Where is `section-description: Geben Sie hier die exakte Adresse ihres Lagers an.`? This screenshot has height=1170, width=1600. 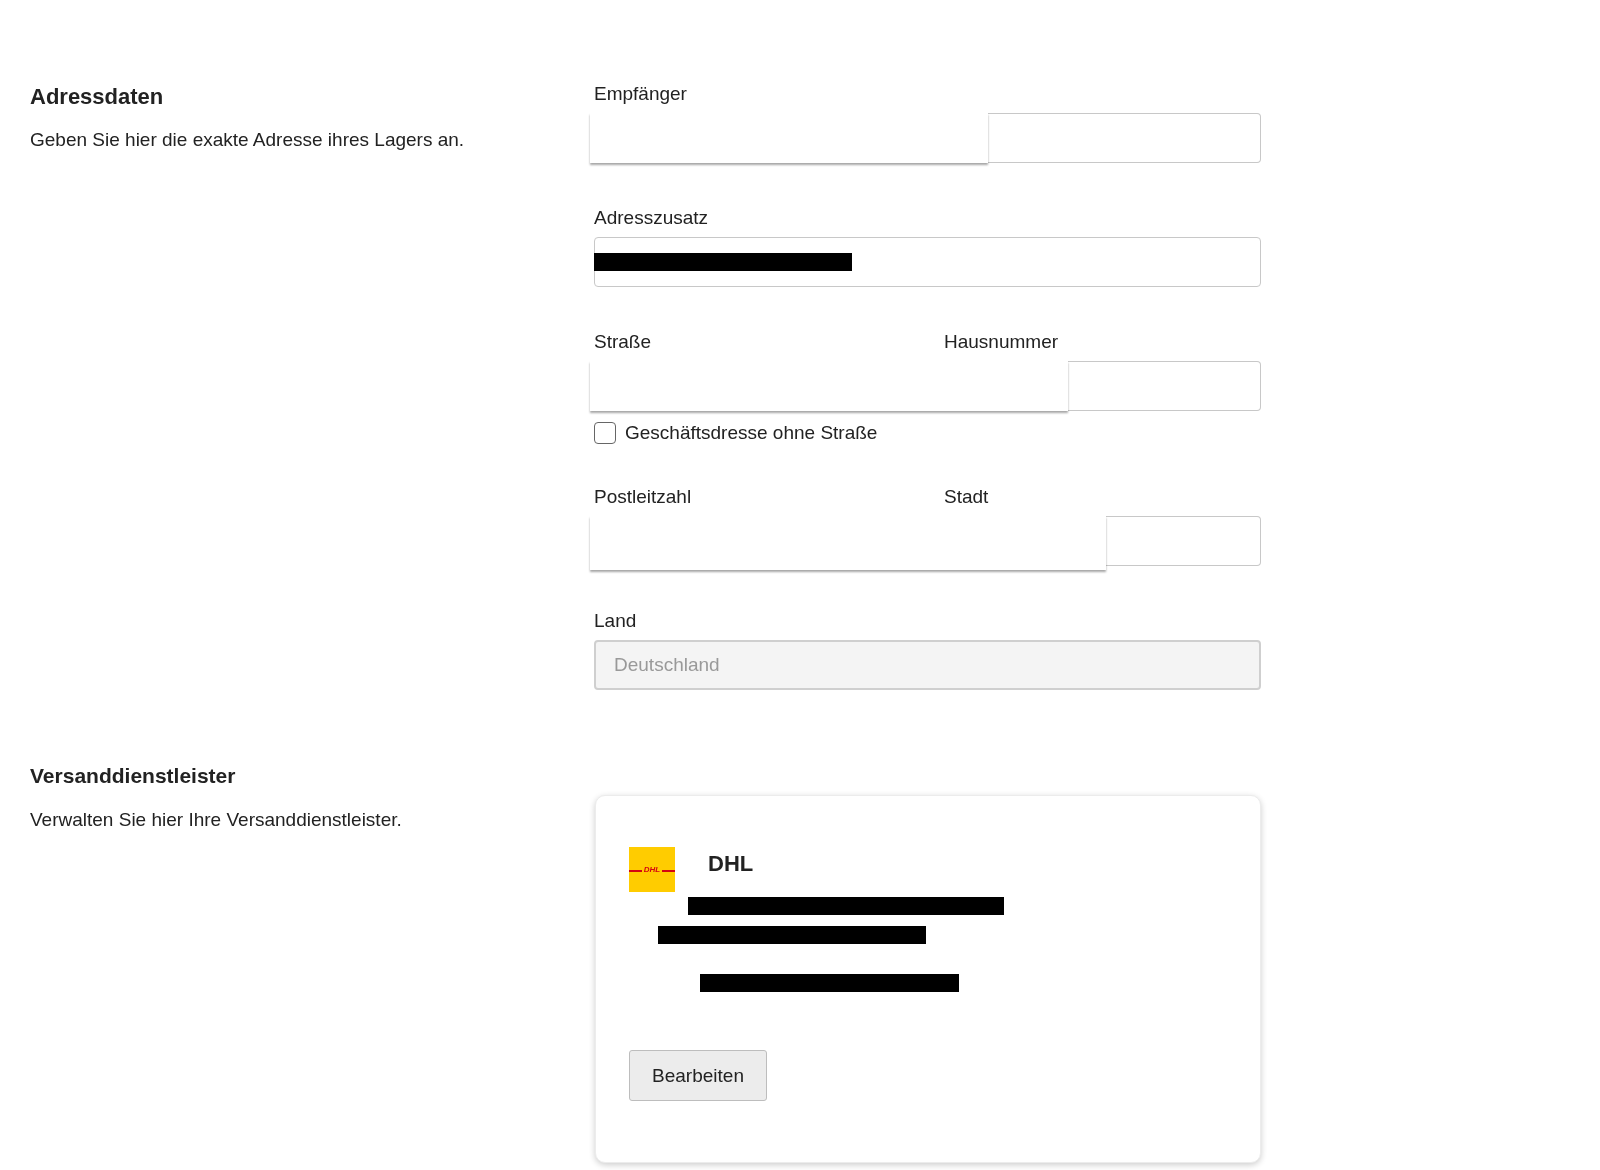
section-description: Geben Sie hier die exakte Adresse ihres Lagers an. is located at coordinates (247, 140).